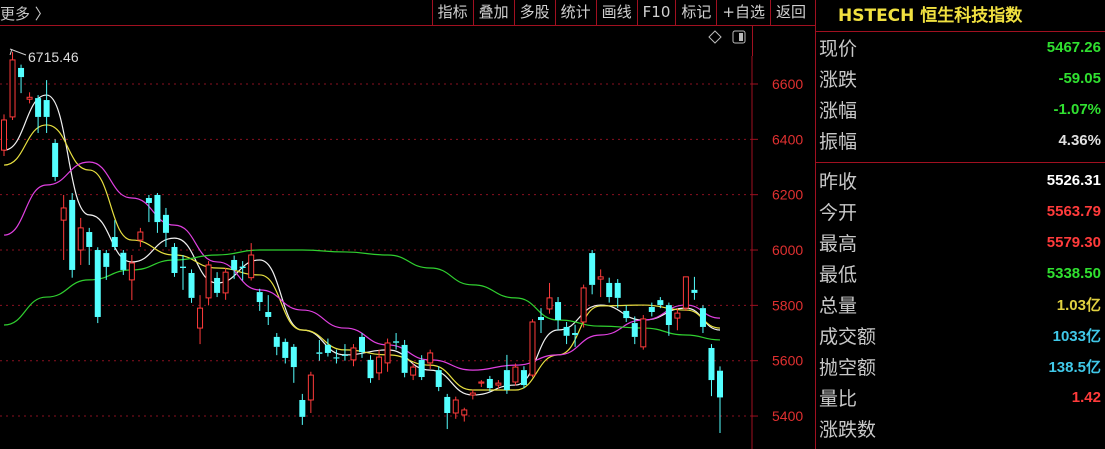  What do you see at coordinates (656, 13) in the screenshot?
I see `f10-button: F10` at bounding box center [656, 13].